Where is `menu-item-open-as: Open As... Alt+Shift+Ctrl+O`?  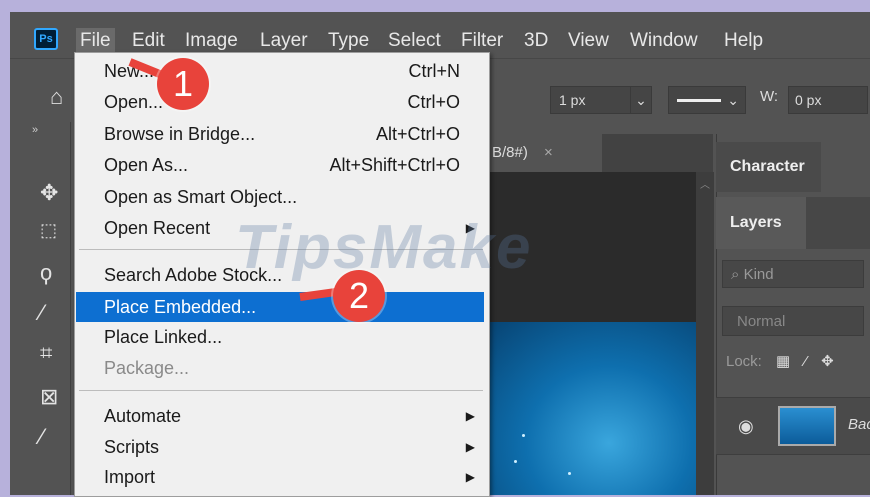 menu-item-open-as: Open As... Alt+Shift+Ctrl+O is located at coordinates (282, 165).